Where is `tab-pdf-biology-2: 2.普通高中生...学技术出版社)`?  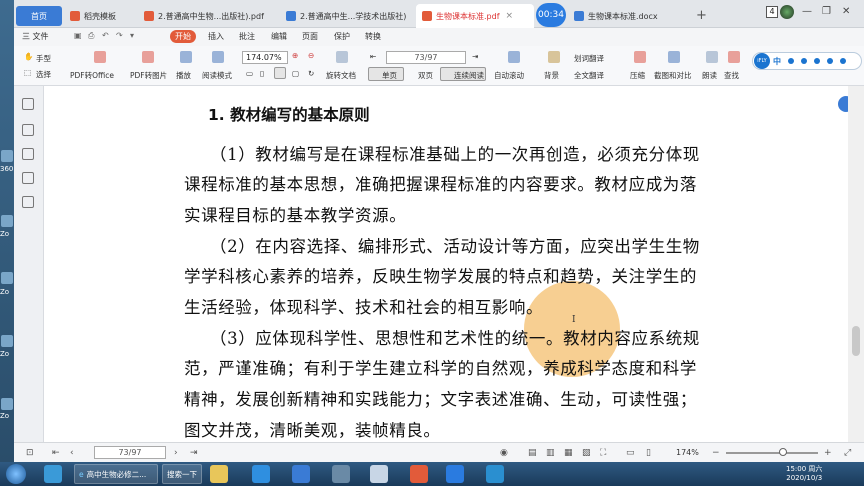
tab-pdf-biology-2: 2.普通高中生...学技术出版社) is located at coordinates (347, 16).